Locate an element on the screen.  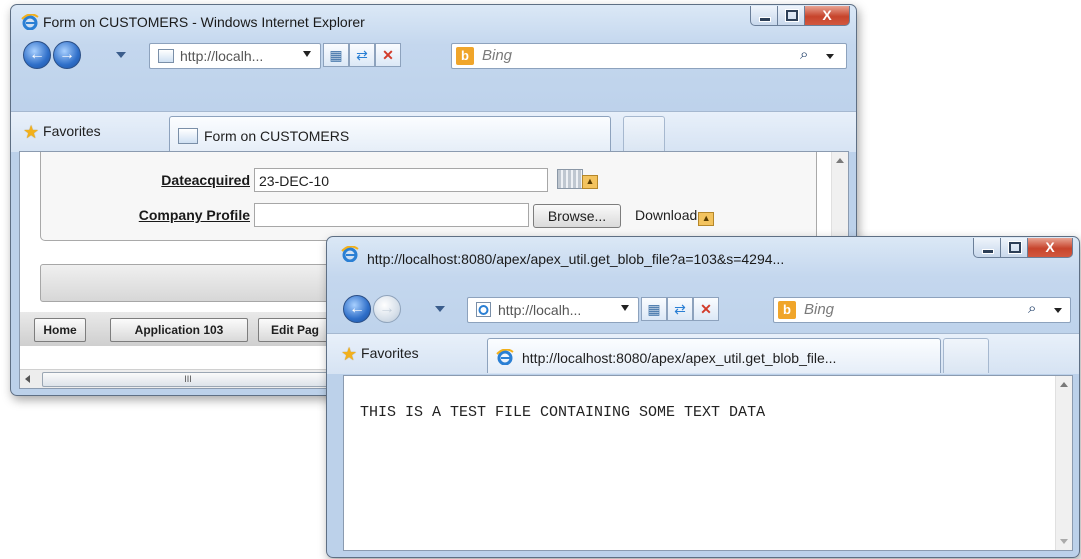
tab-form-on-customers: Form on CUSTOMERS is located at coordinates (390, 133).